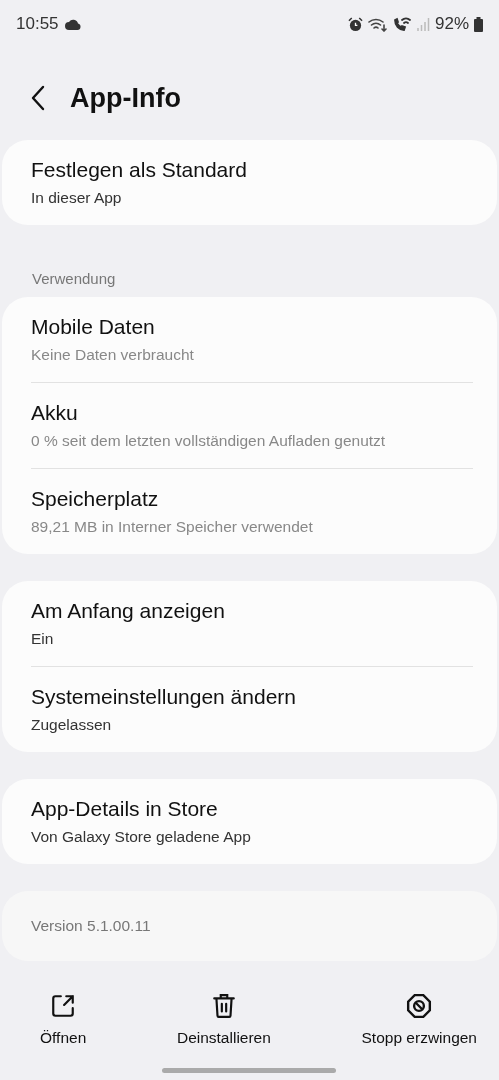 The height and width of the screenshot is (1080, 499). I want to click on block-icon, so click(419, 1006).